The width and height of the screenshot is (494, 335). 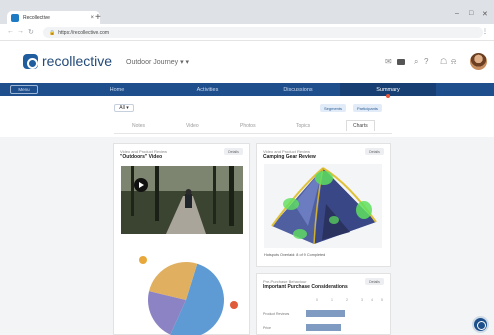 What do you see at coordinates (401, 62) in the screenshot?
I see `inbox-icon` at bounding box center [401, 62].